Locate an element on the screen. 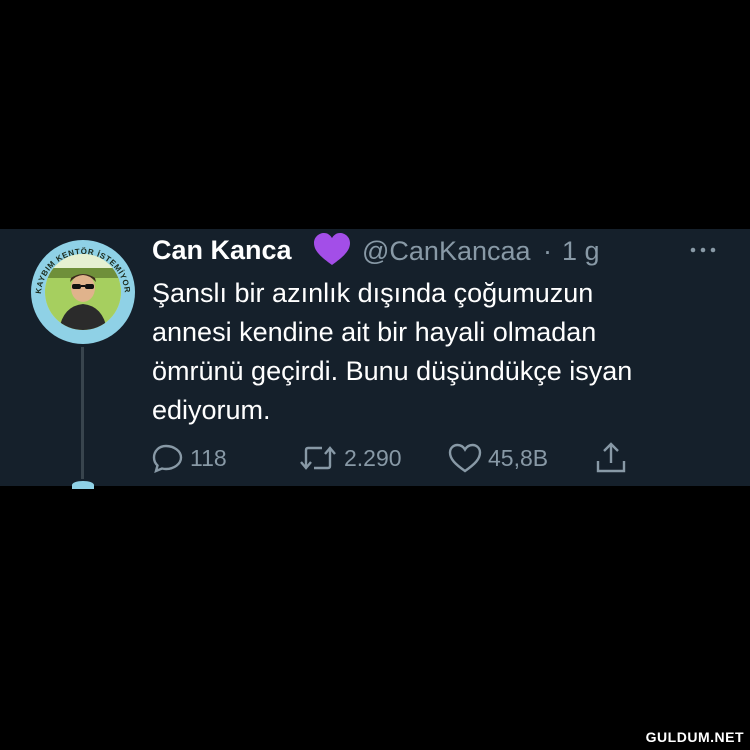 The width and height of the screenshot is (750, 750). avatar: KAYBIM KENTÖR İSTEMİYORUZ is located at coordinates (83, 292).